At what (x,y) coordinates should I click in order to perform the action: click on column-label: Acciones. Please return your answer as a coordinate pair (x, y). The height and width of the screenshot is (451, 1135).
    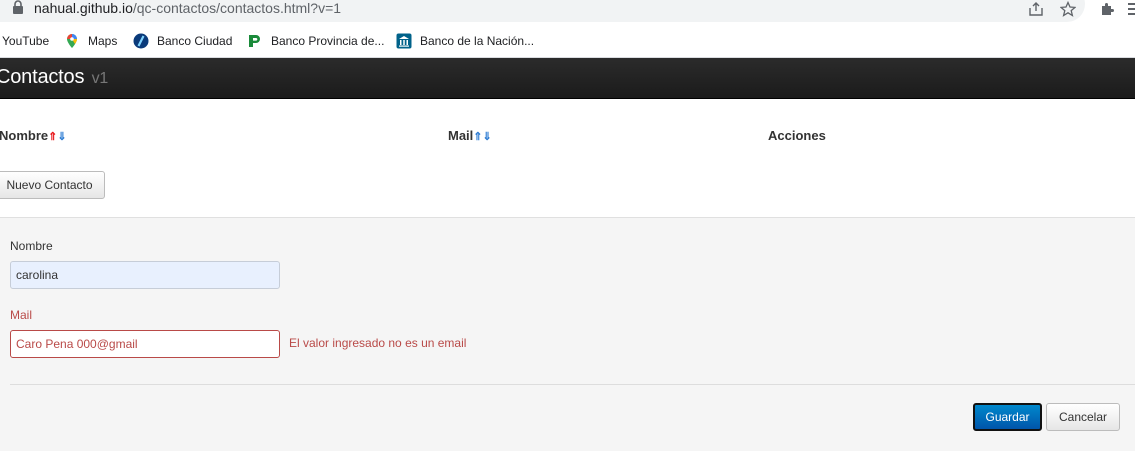
    Looking at the image, I should click on (797, 135).